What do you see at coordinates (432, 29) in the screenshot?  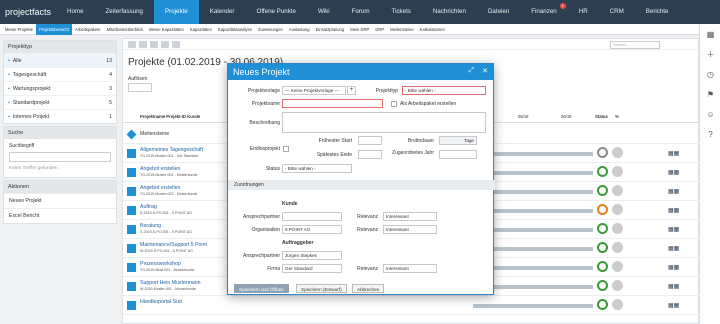 I see `subnav-item: Kalkulationen` at bounding box center [432, 29].